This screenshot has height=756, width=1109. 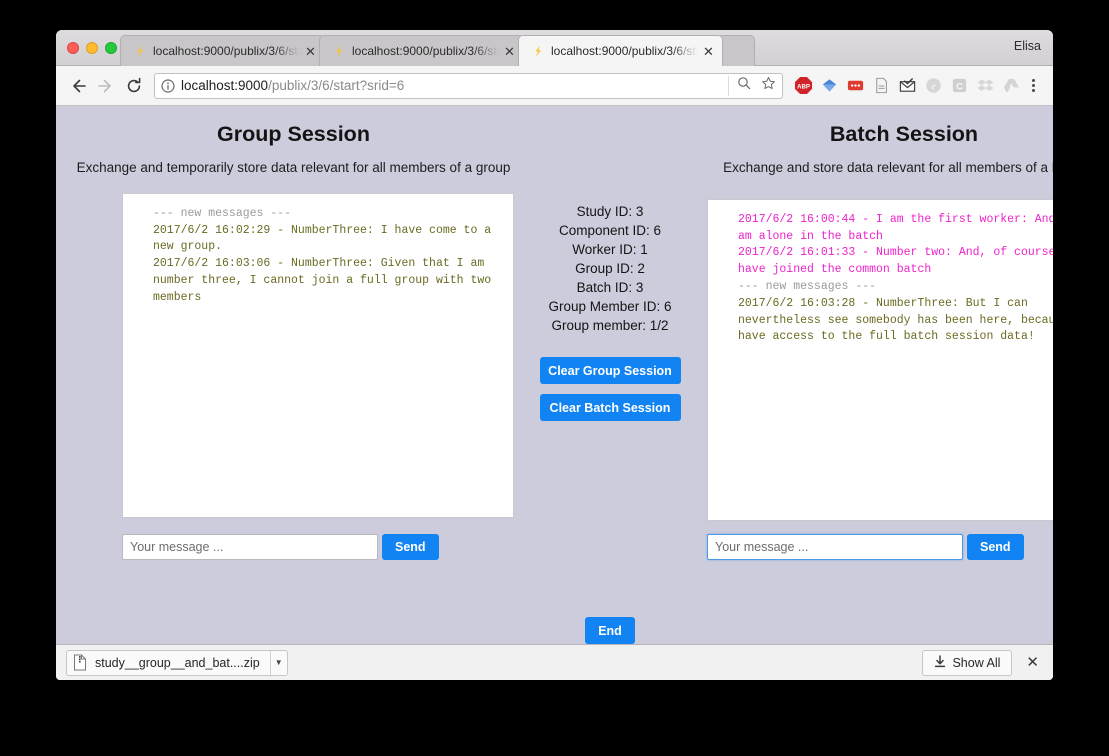 I want to click on url-text: localhost:9000/publix/3/6/start?srid=6, so click(x=450, y=85).